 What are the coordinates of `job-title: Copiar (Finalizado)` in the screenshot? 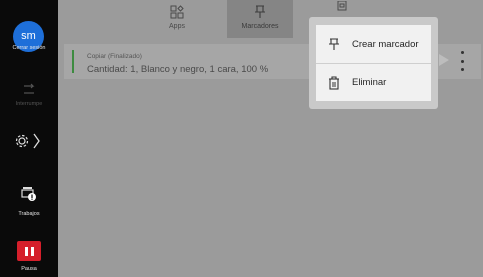 It's located at (114, 56).